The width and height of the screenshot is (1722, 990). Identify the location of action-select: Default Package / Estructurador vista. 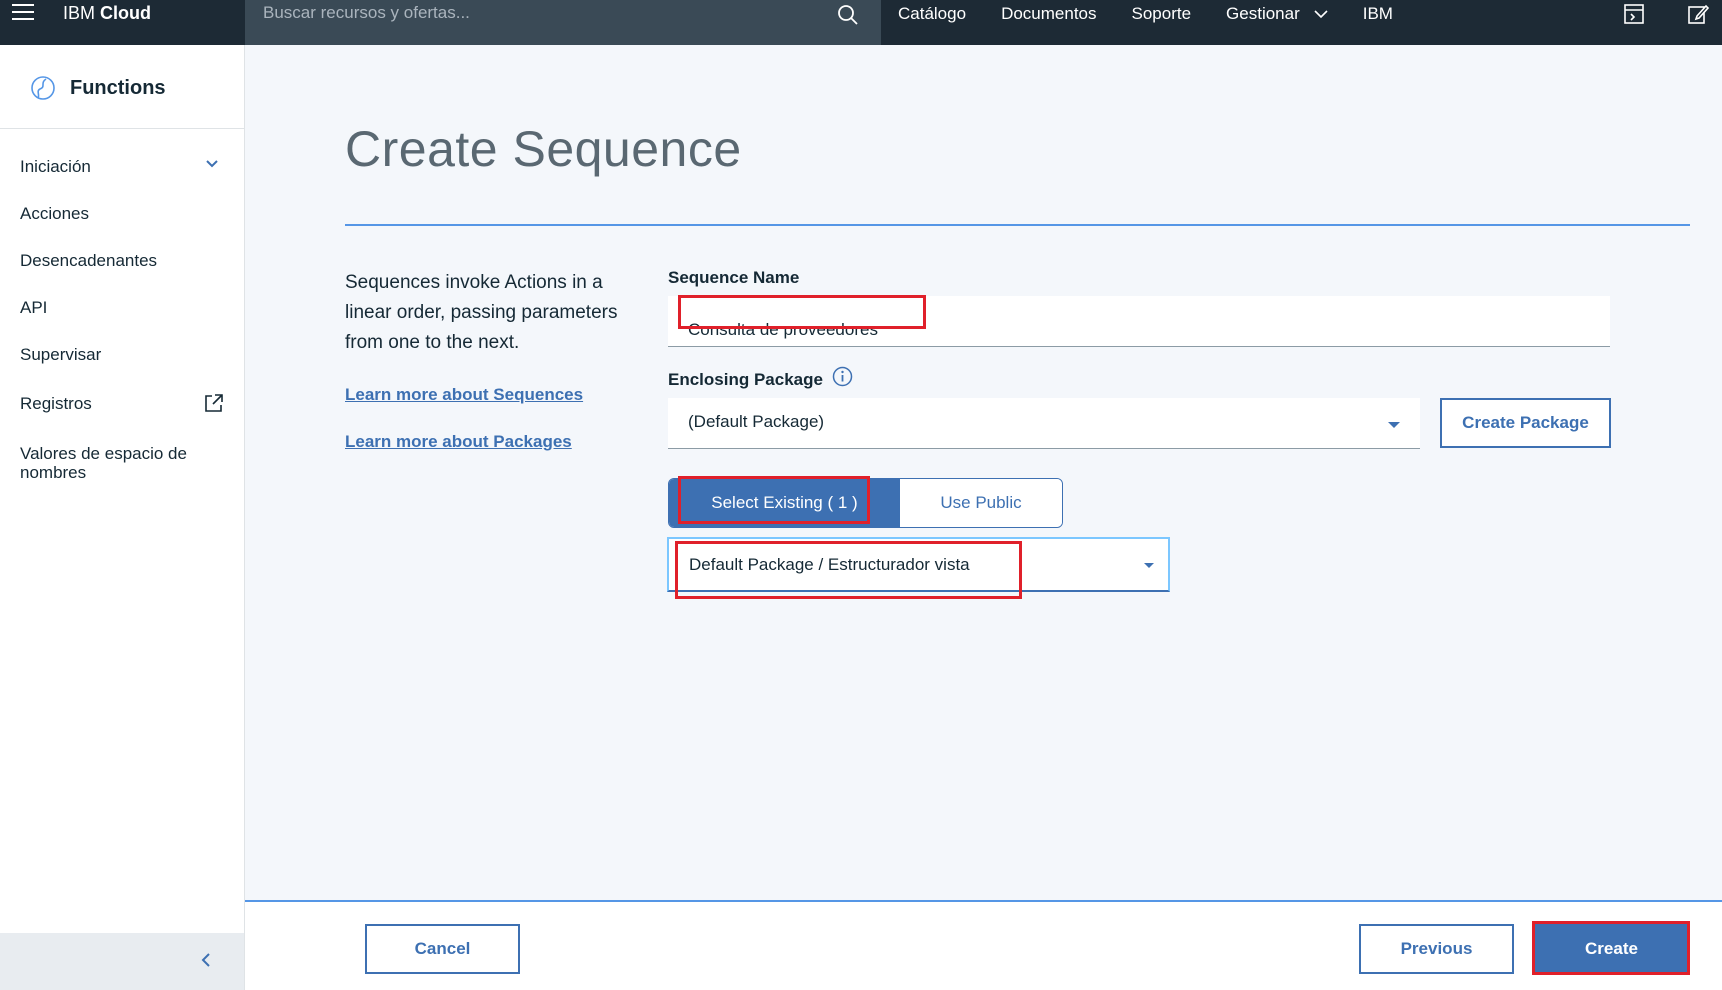
(918, 564).